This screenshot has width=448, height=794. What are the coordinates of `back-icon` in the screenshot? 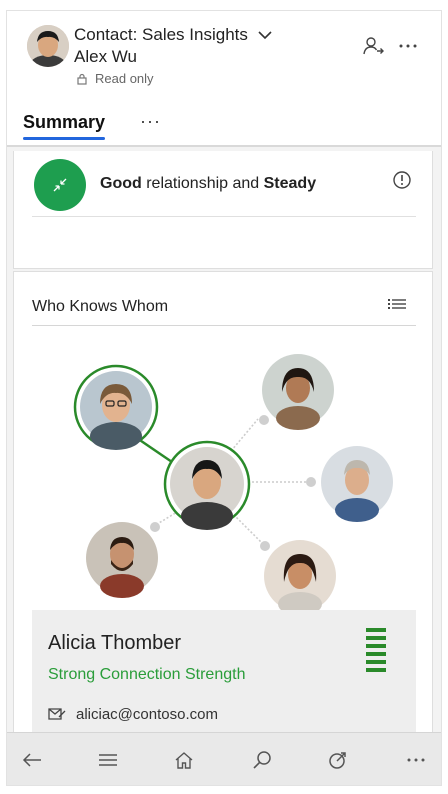 It's located at (32, 760).